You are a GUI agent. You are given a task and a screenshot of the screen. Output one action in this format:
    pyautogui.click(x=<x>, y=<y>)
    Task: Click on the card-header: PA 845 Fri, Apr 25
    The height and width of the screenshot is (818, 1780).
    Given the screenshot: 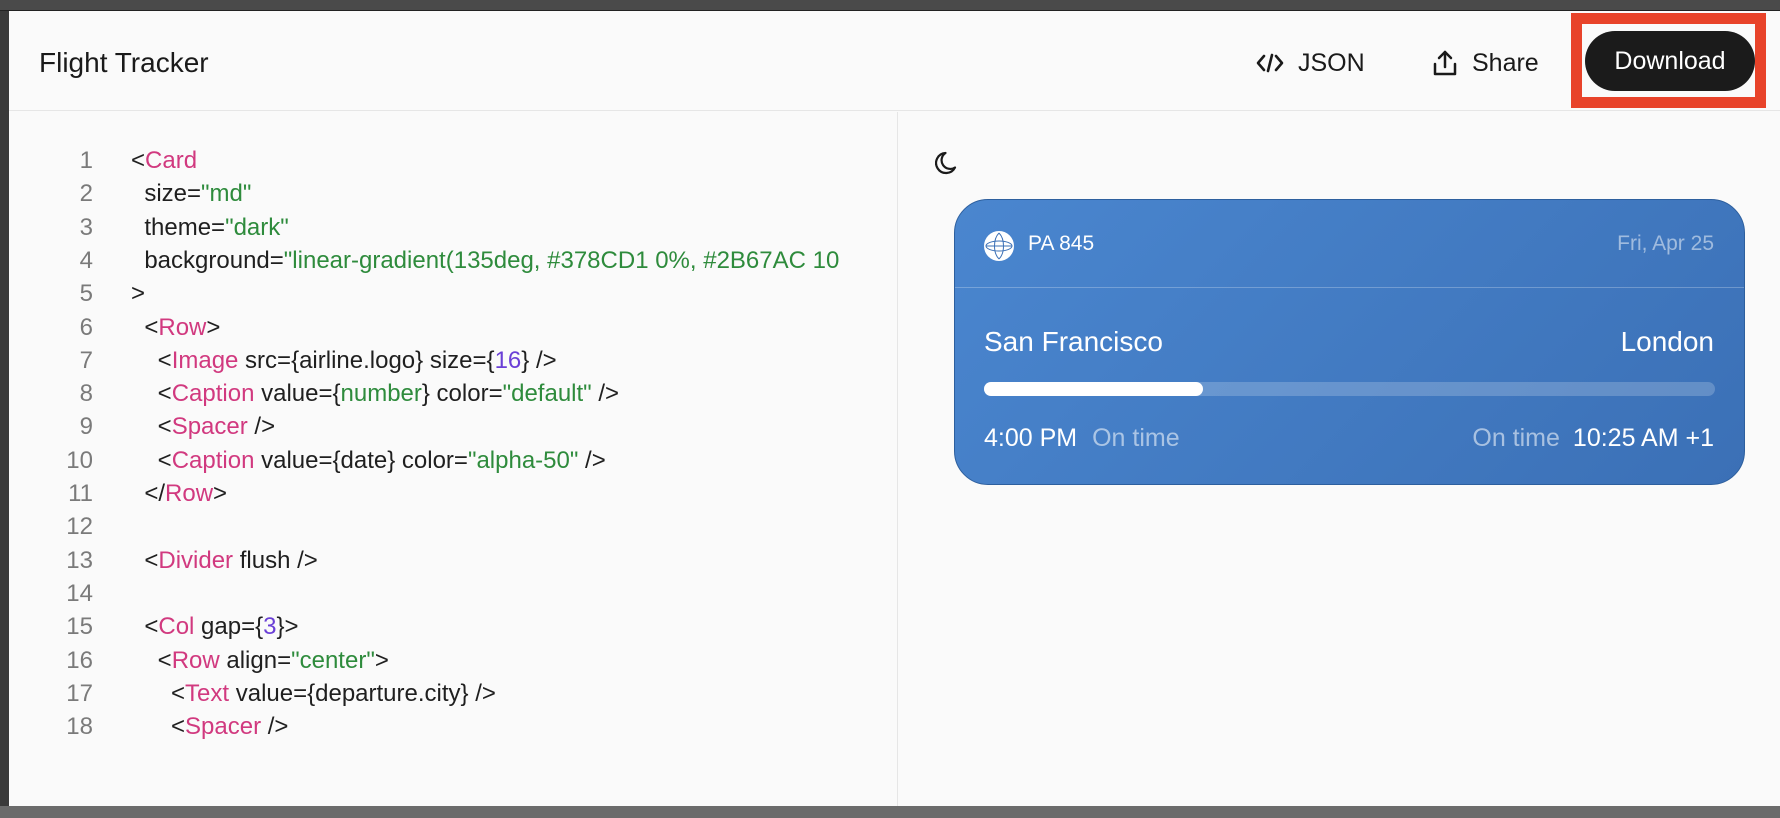 What is the action you would take?
    pyautogui.click(x=1349, y=244)
    